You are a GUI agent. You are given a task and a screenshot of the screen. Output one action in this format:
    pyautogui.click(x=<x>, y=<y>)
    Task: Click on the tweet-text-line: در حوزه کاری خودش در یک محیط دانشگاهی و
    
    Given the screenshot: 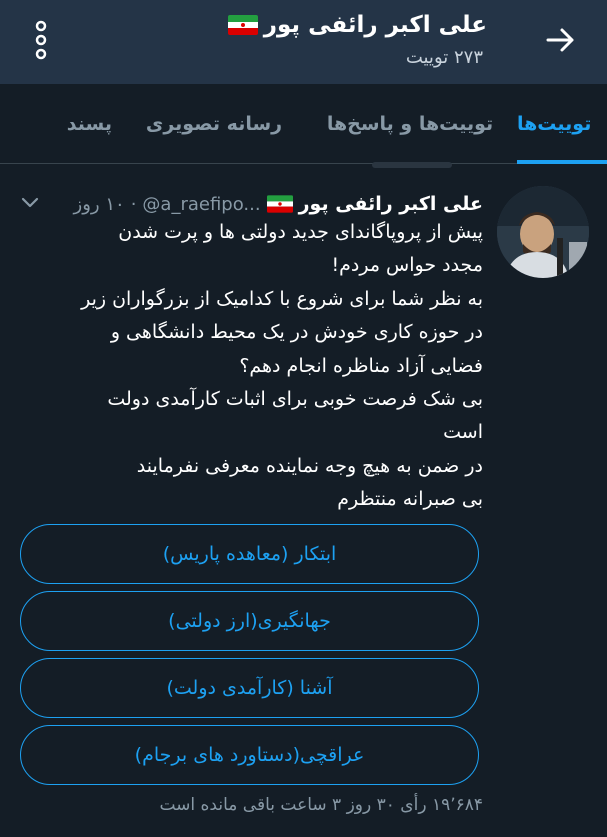 What is the action you would take?
    pyautogui.click(x=296, y=332)
    